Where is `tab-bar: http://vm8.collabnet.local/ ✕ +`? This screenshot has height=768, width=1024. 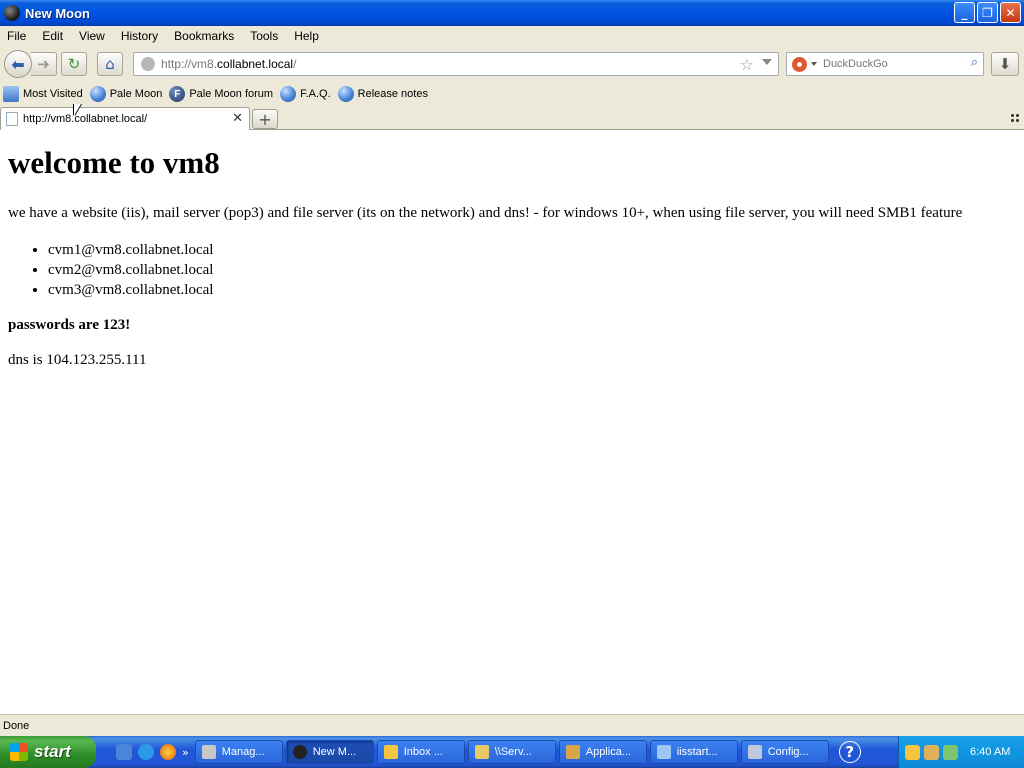
tab-bar: http://vm8.collabnet.local/ ✕ + is located at coordinates (512, 118).